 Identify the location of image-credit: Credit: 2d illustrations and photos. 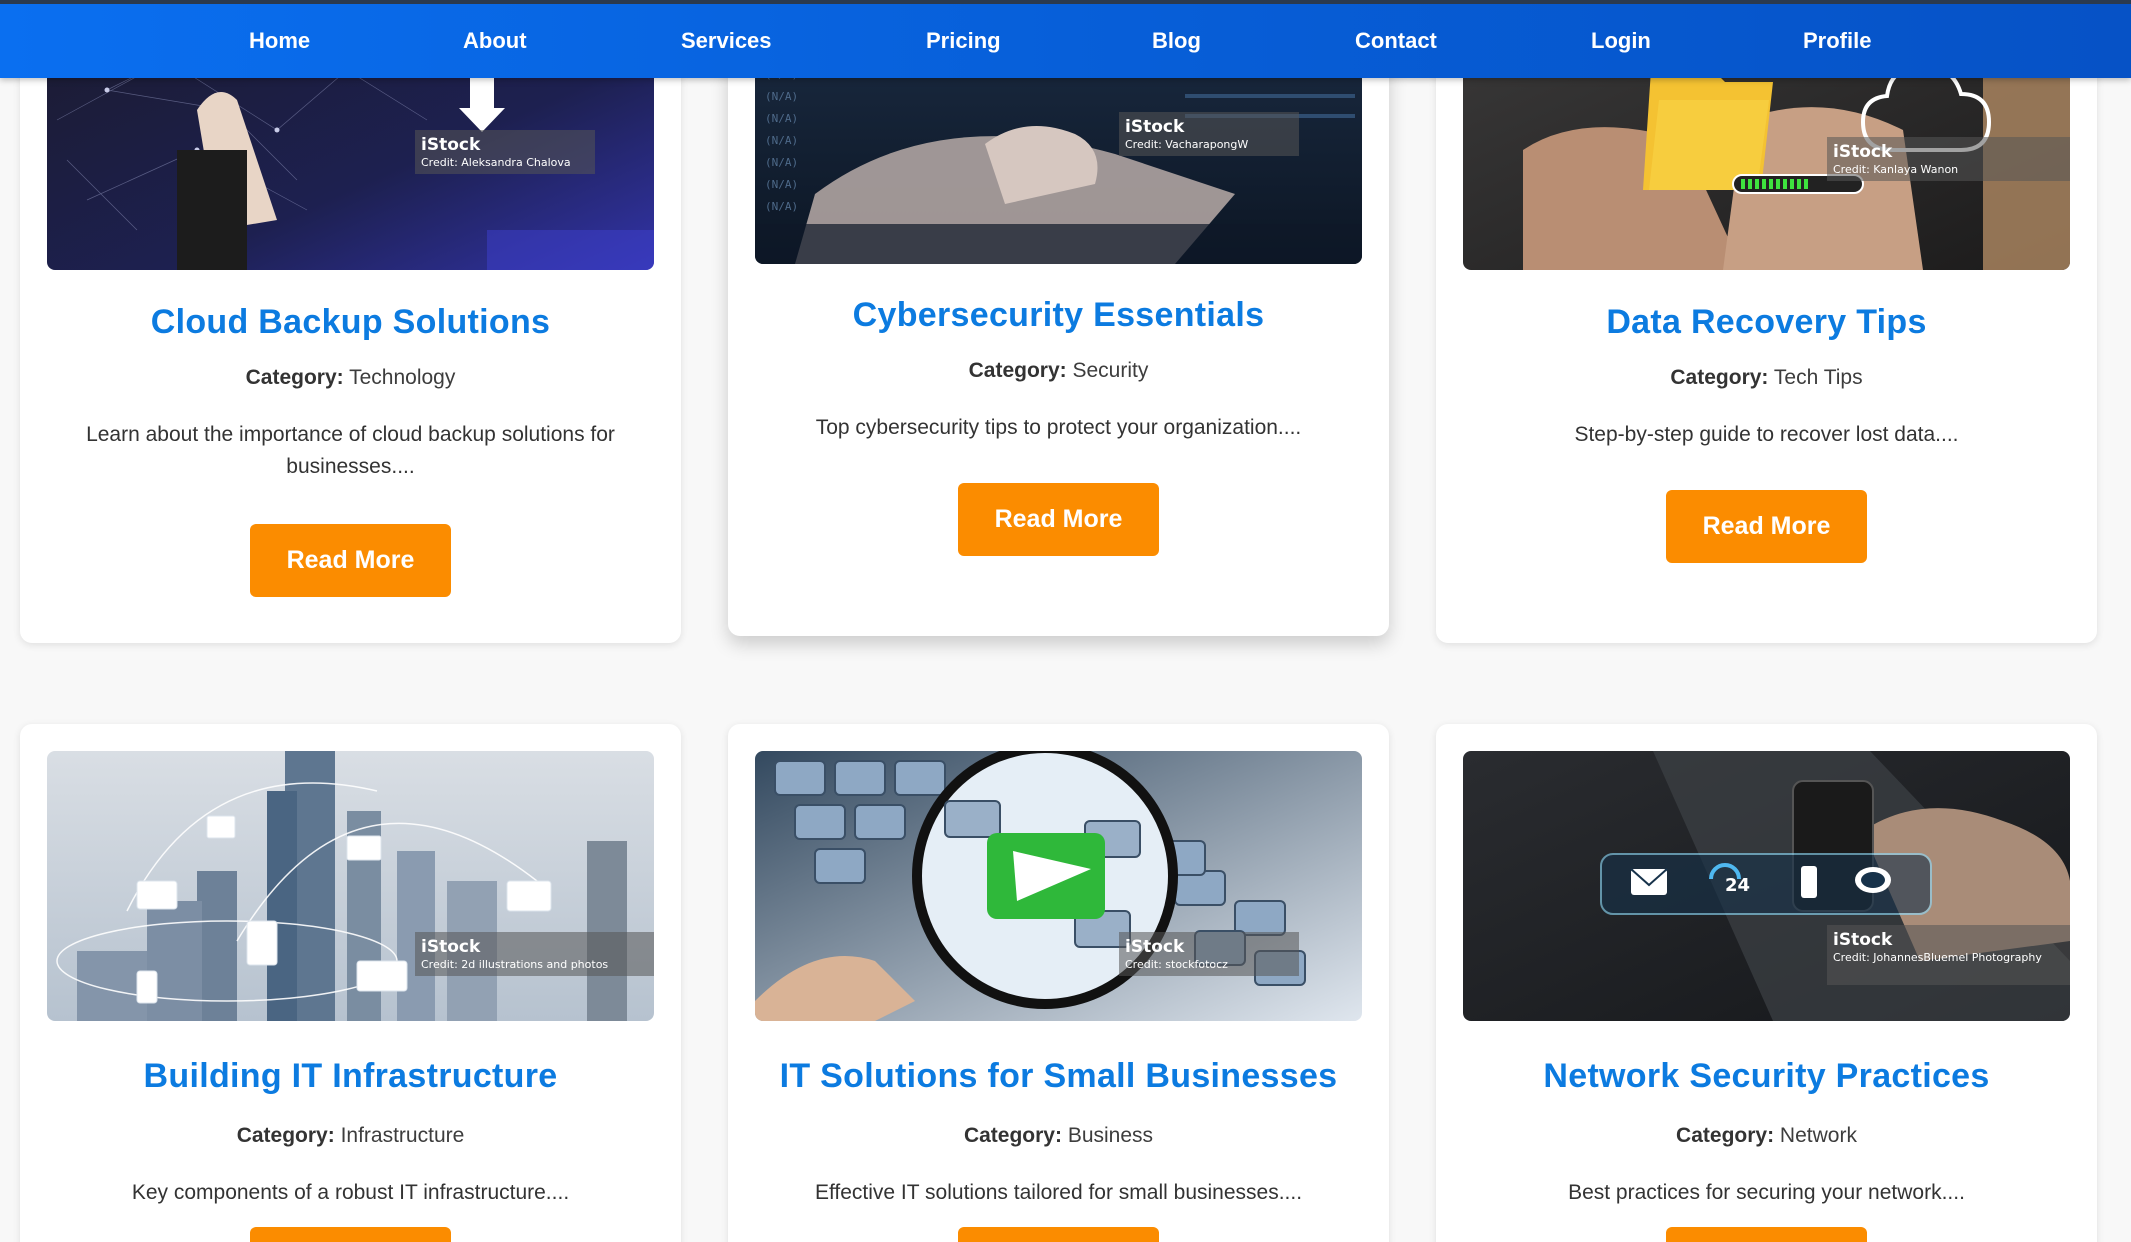
(514, 964).